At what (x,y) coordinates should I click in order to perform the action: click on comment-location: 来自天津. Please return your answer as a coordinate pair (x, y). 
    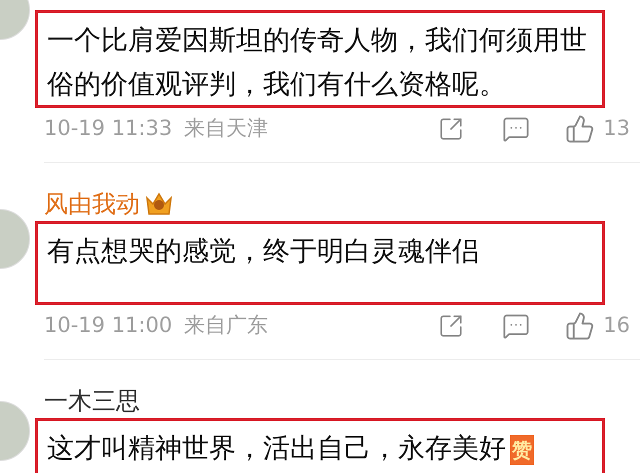
    Looking at the image, I should click on (226, 128).